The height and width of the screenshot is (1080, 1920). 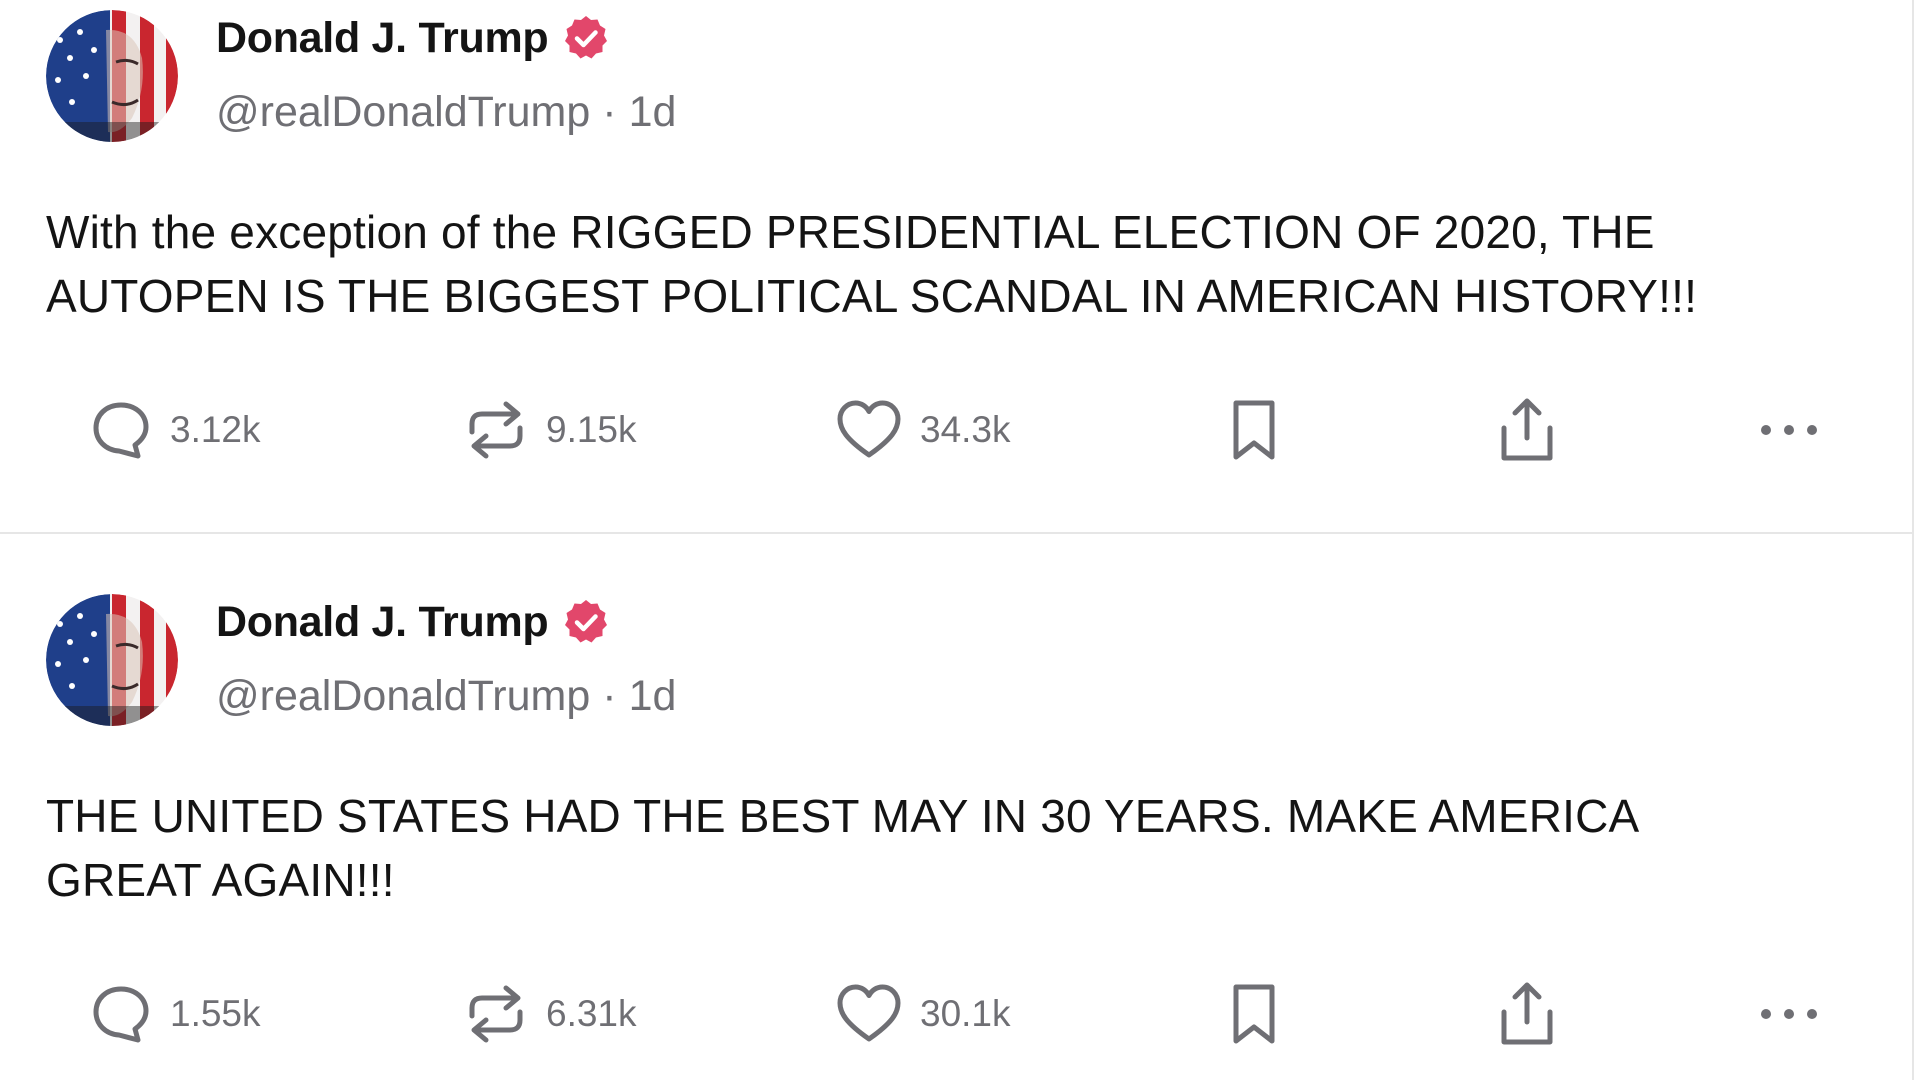 What do you see at coordinates (965, 1013) in the screenshot?
I see `like-count: 30.1k` at bounding box center [965, 1013].